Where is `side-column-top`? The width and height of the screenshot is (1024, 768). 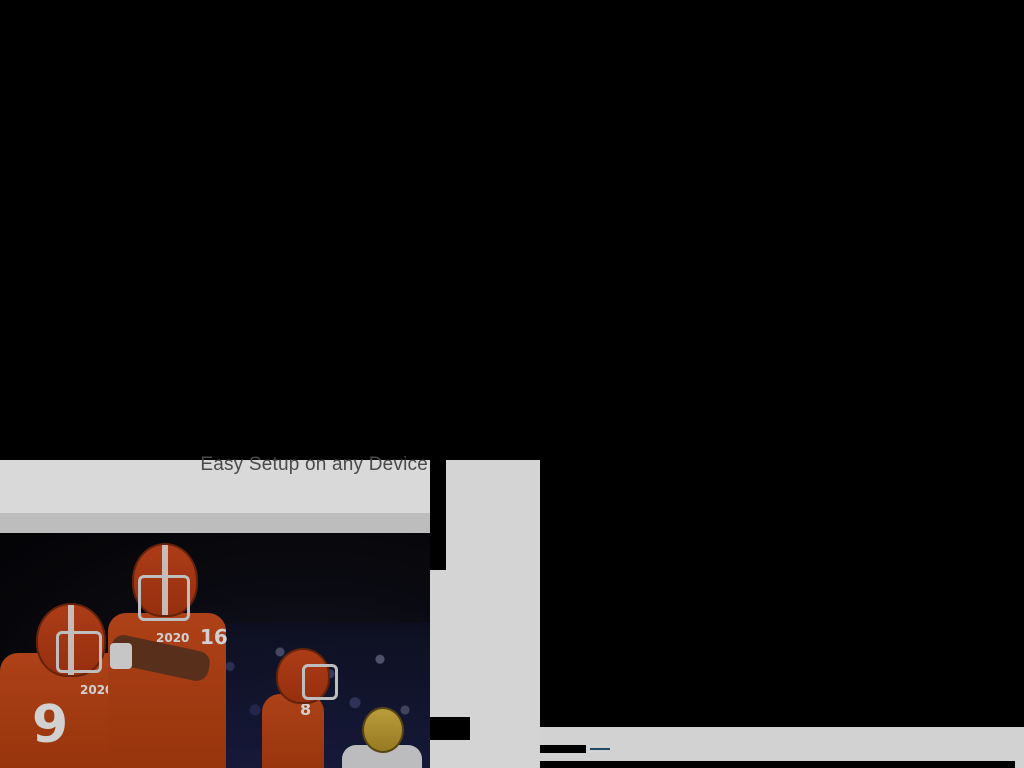
side-column-top is located at coordinates (493, 515).